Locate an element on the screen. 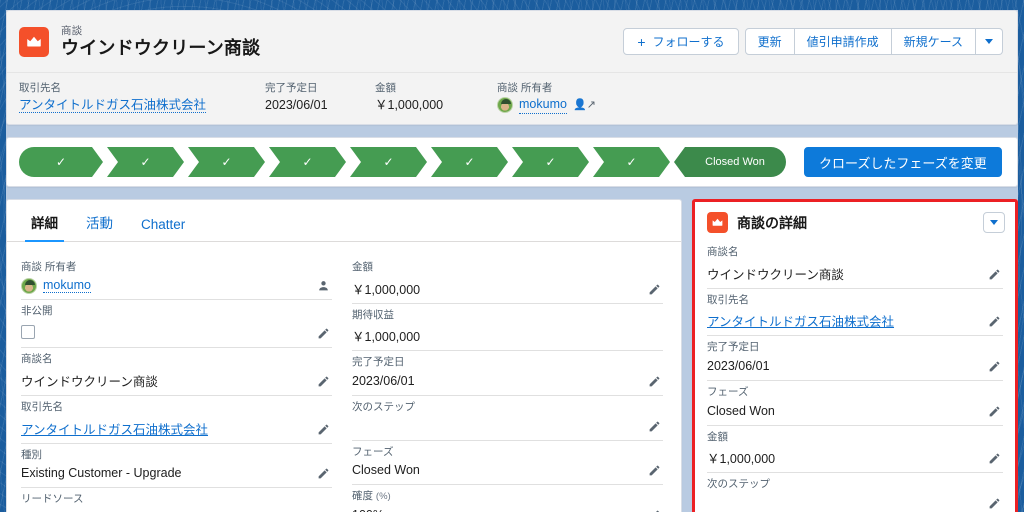 This screenshot has height=512, width=1024. header-field-label: 完了予定日 is located at coordinates (291, 88).